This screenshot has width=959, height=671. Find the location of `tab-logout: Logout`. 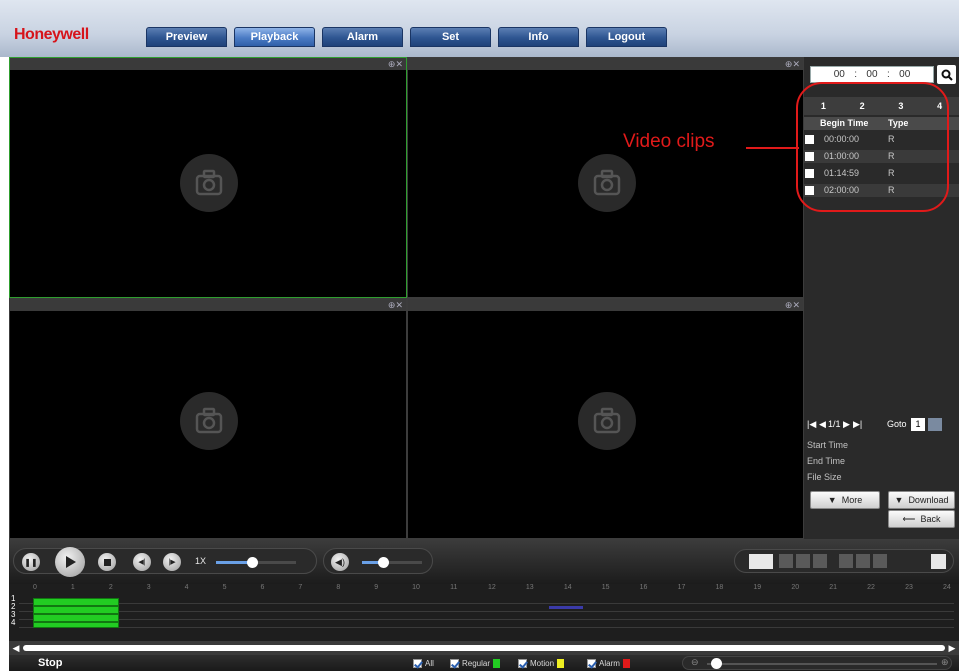

tab-logout: Logout is located at coordinates (626, 37).